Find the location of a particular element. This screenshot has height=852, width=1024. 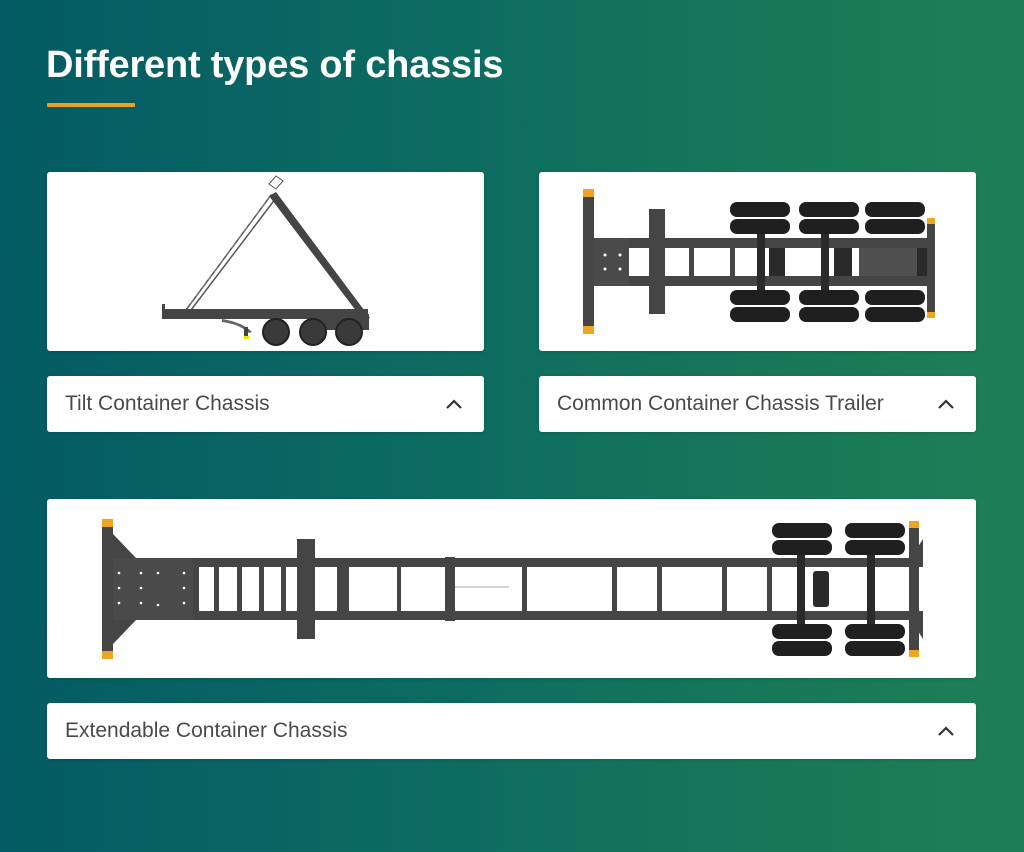

tilt-chassis-illustration is located at coordinates (266, 260).